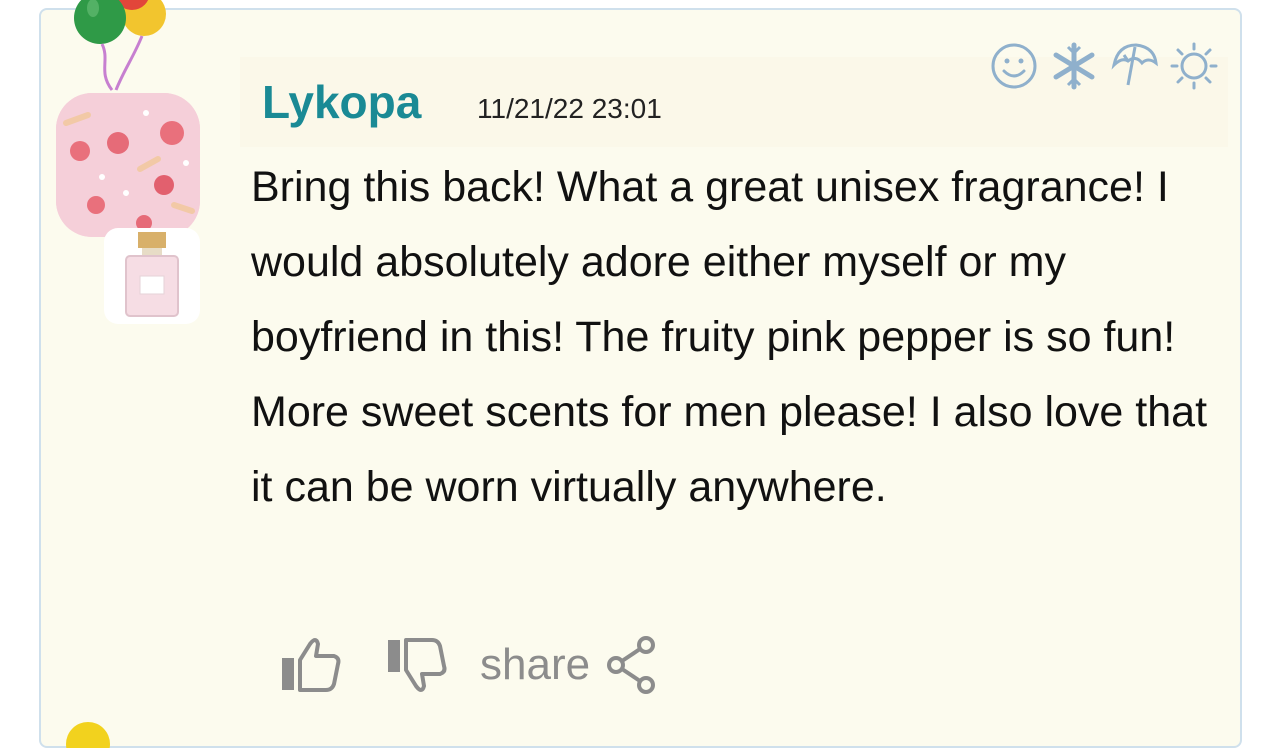  I want to click on thumbs-down-icon, so click(417, 665).